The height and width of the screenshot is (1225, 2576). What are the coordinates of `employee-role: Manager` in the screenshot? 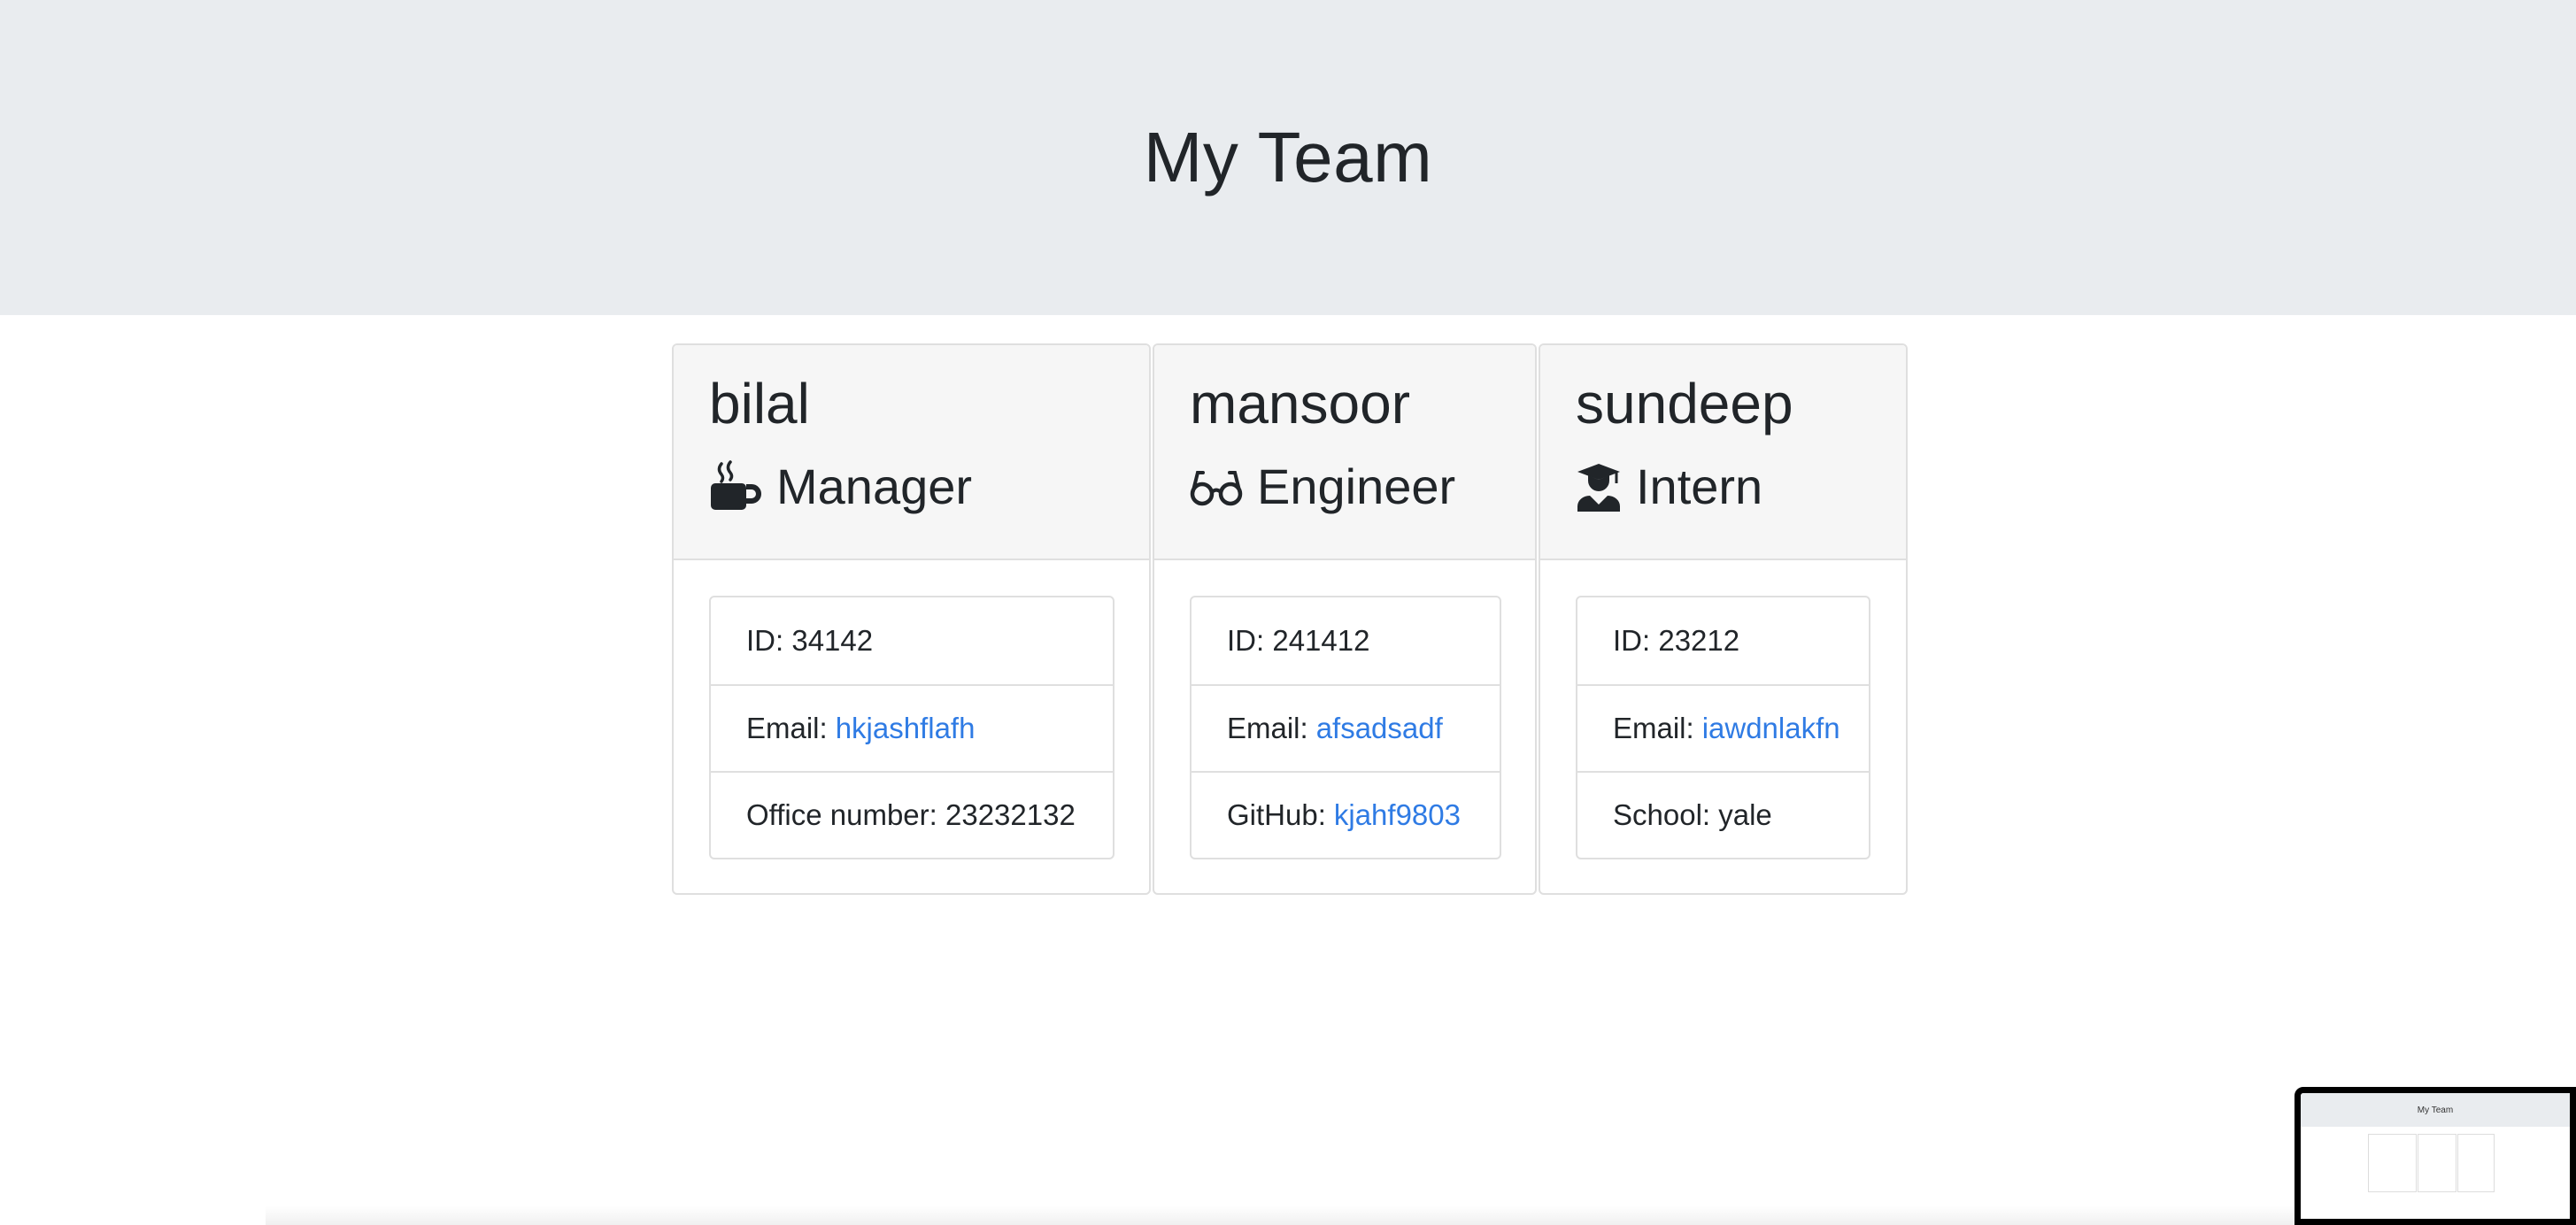 It's located at (911, 486).